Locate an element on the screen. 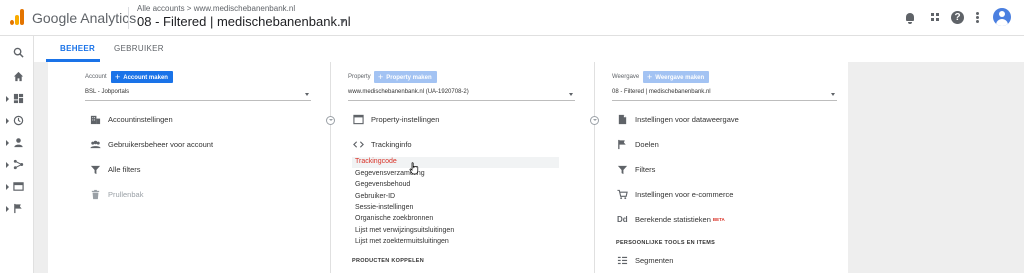  view-selector-title: 08 - Filtered | medischebanenbank.nl is located at coordinates (244, 21).